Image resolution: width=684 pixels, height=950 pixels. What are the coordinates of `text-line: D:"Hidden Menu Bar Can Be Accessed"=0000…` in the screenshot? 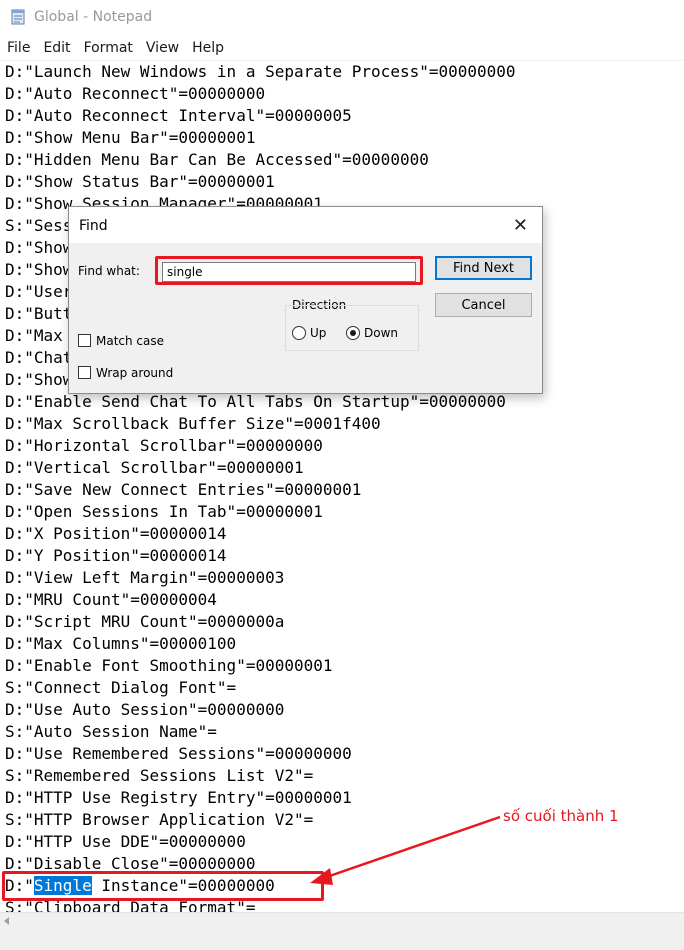 It's located at (217, 159).